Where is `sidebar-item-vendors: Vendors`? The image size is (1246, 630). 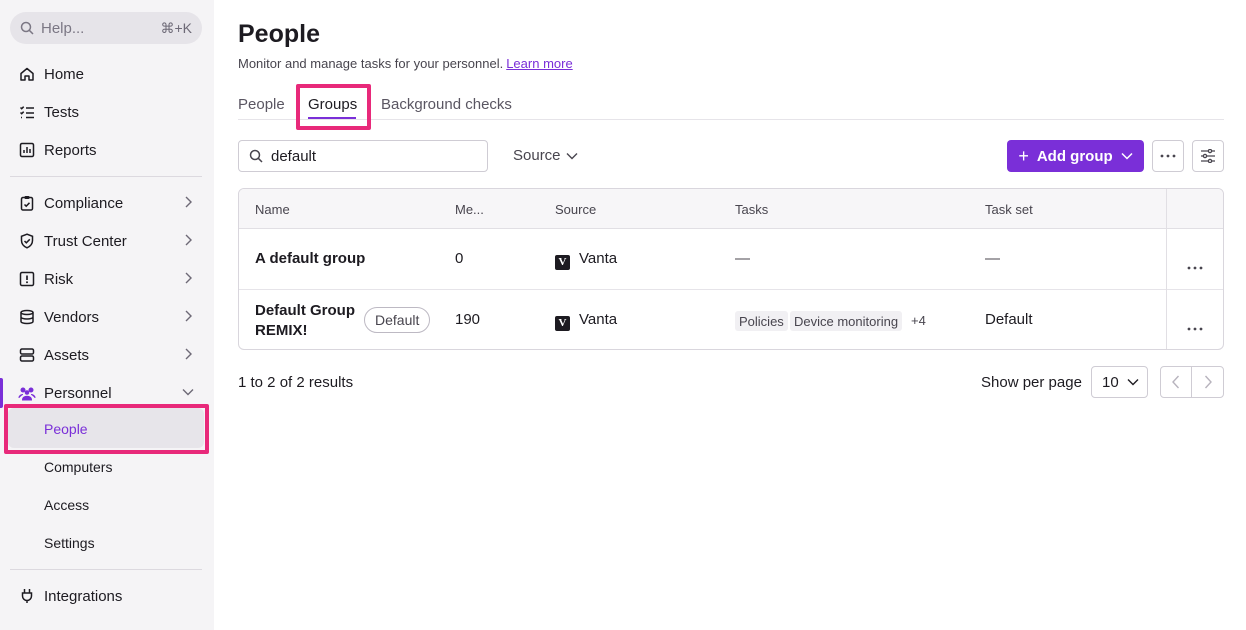 sidebar-item-vendors: Vendors is located at coordinates (107, 317).